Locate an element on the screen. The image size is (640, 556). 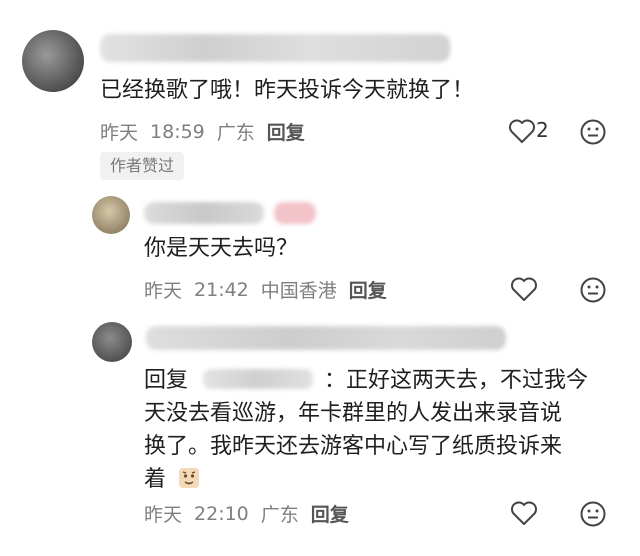
comment-time: 21:42 is located at coordinates (221, 289).